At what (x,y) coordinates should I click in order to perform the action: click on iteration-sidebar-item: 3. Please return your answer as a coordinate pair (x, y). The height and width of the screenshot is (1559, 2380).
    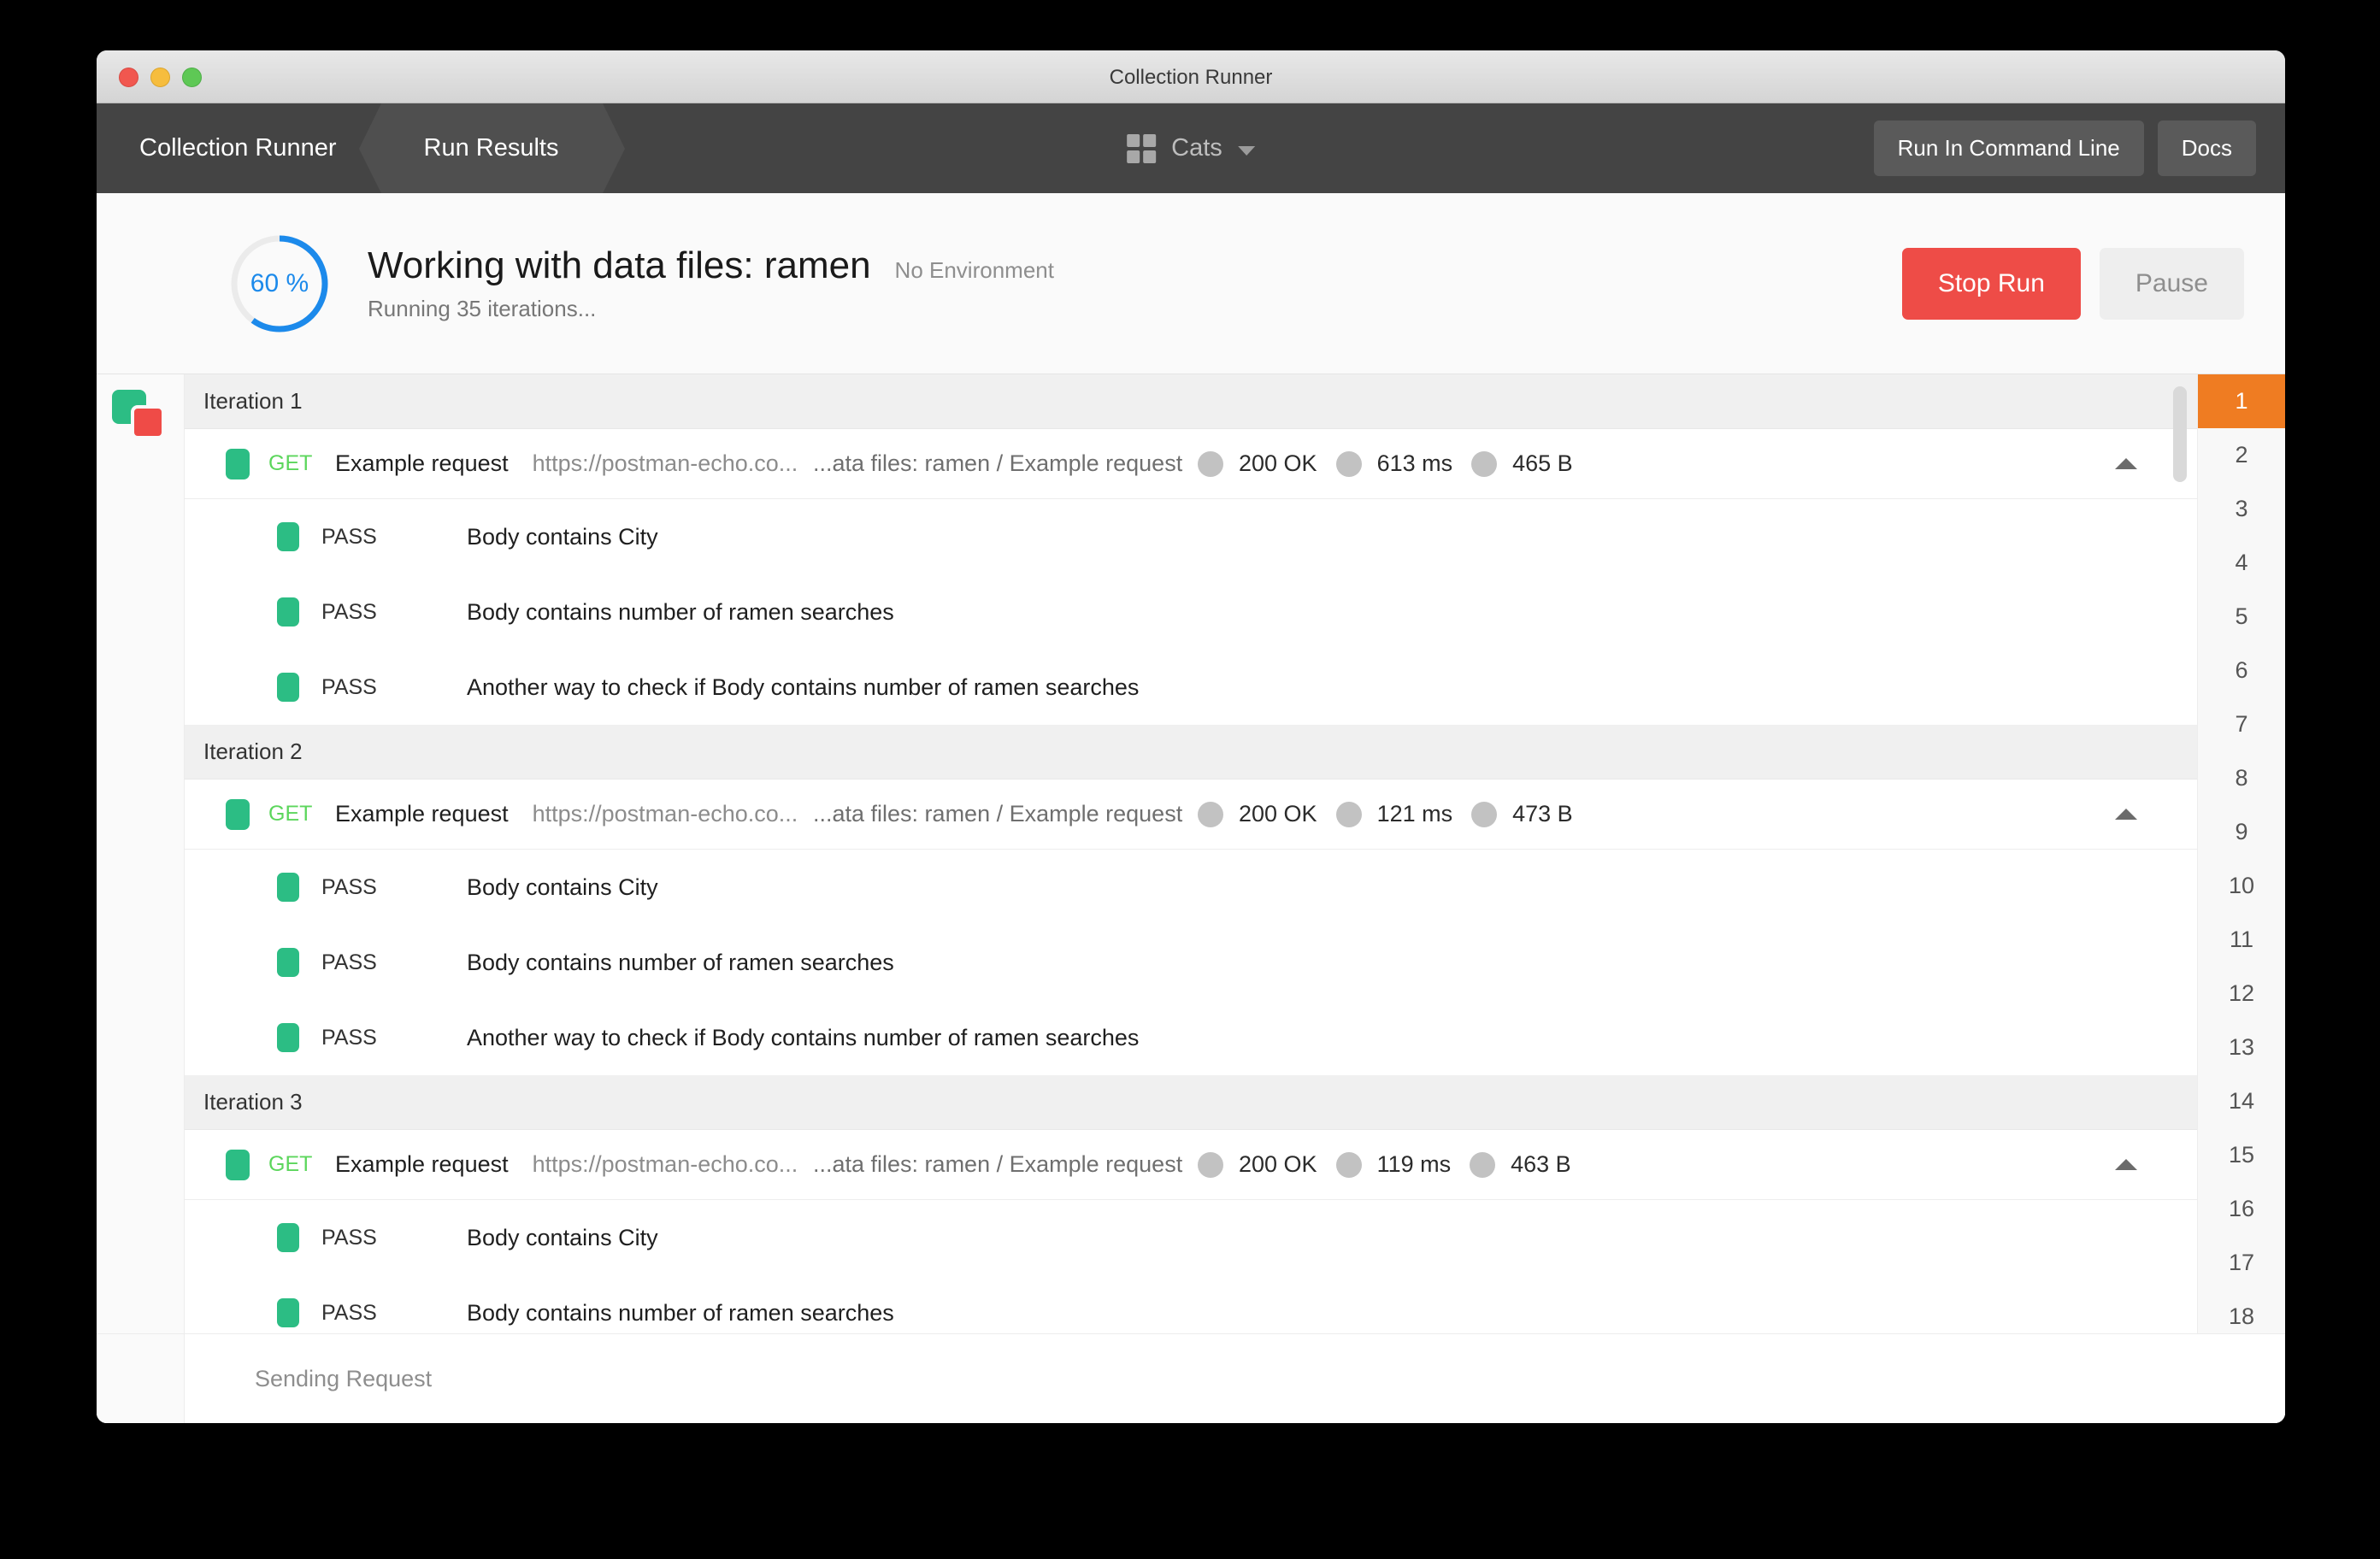
    Looking at the image, I should click on (2242, 509).